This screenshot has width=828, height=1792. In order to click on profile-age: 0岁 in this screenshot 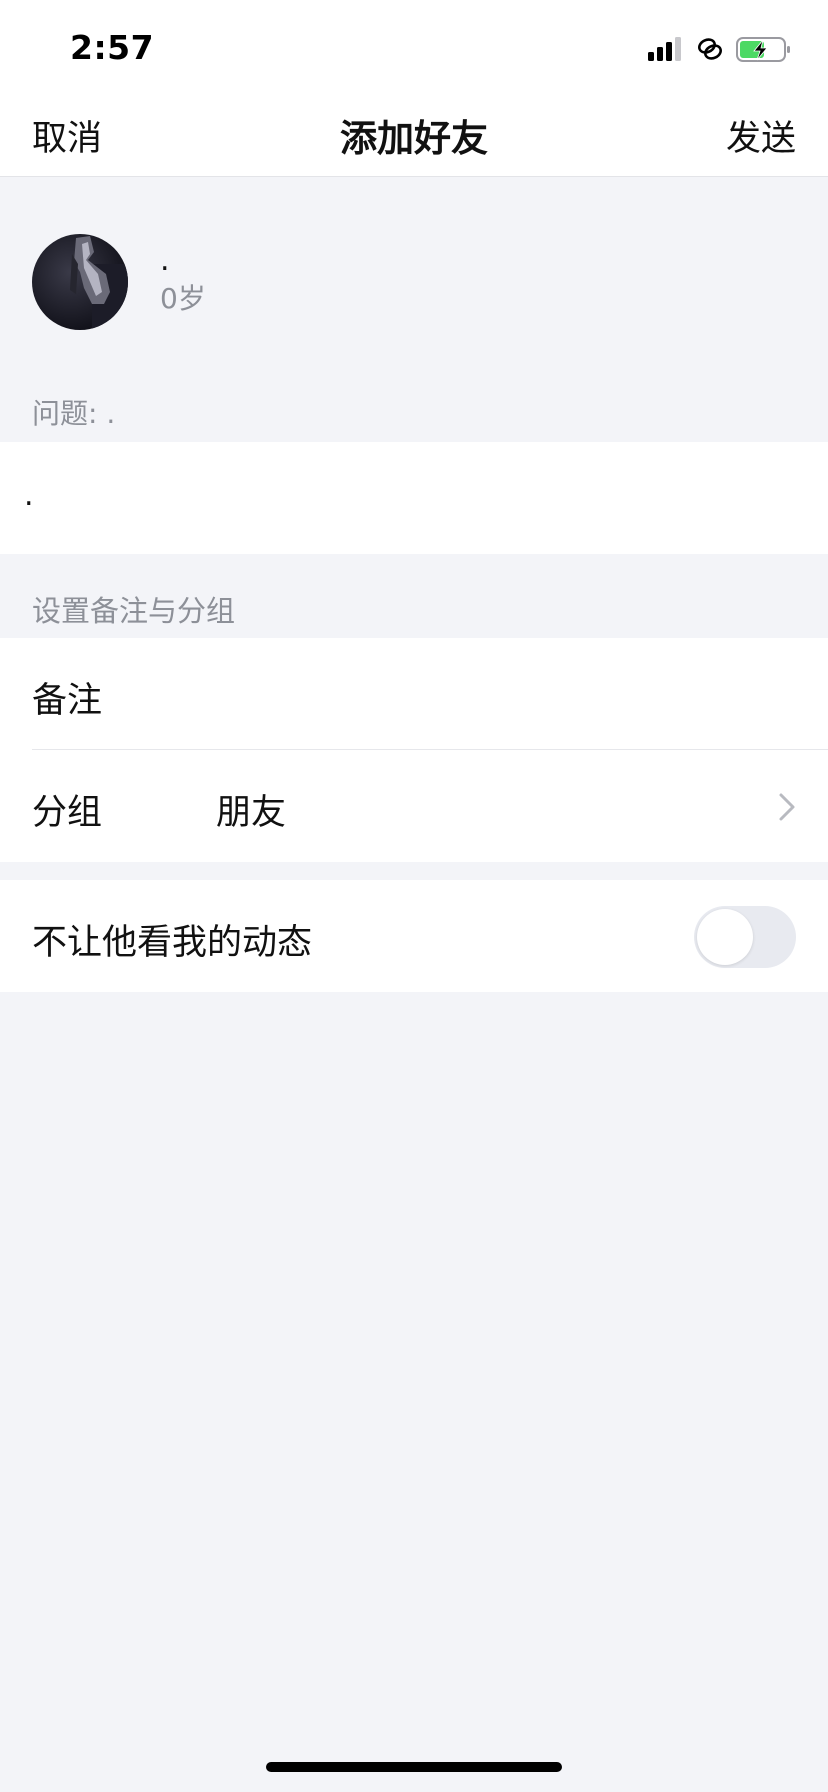, I will do `click(183, 298)`.